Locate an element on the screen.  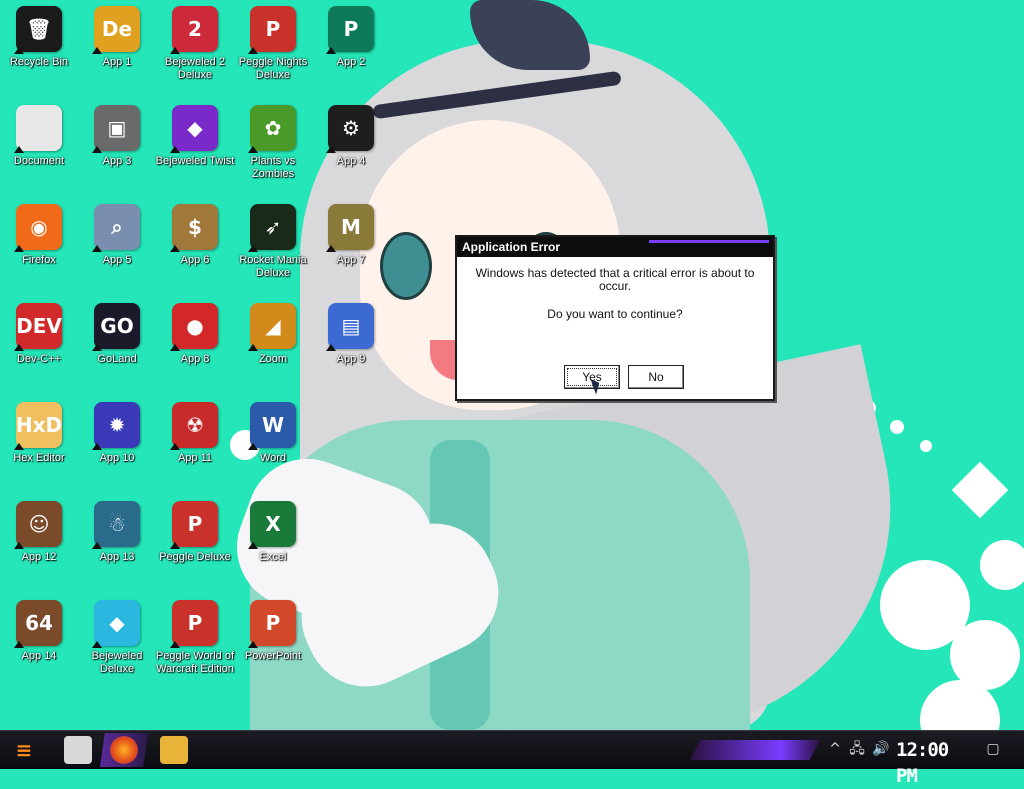
no-button: No is located at coordinates (656, 377).